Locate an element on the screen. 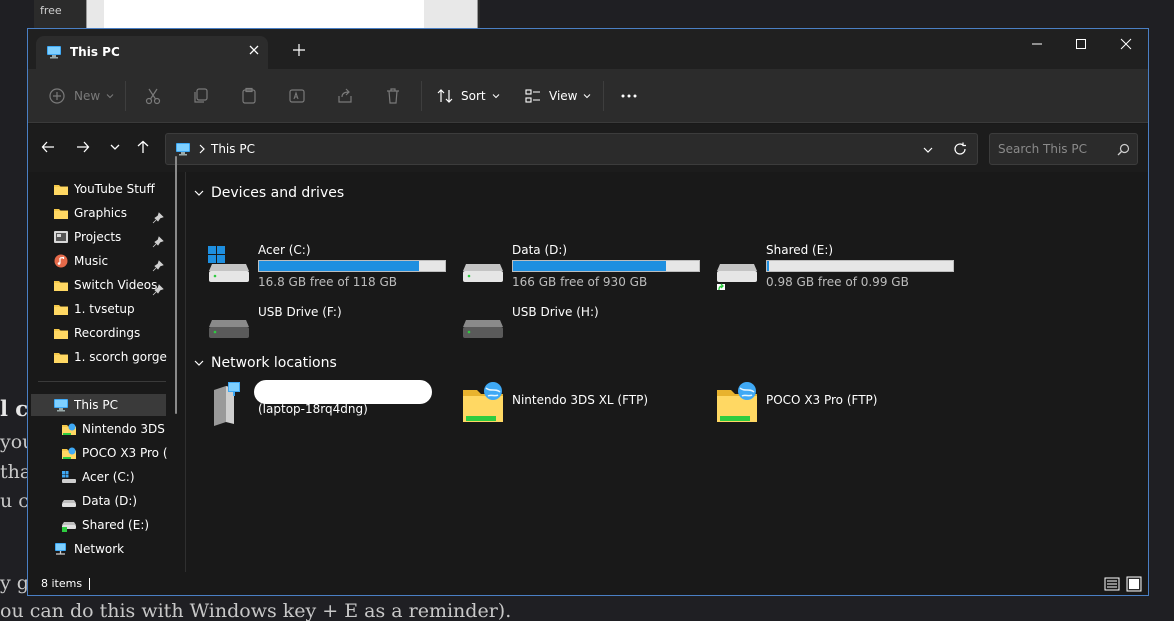  drive-free-space: 16.8 GB free of 118 GB is located at coordinates (327, 282).